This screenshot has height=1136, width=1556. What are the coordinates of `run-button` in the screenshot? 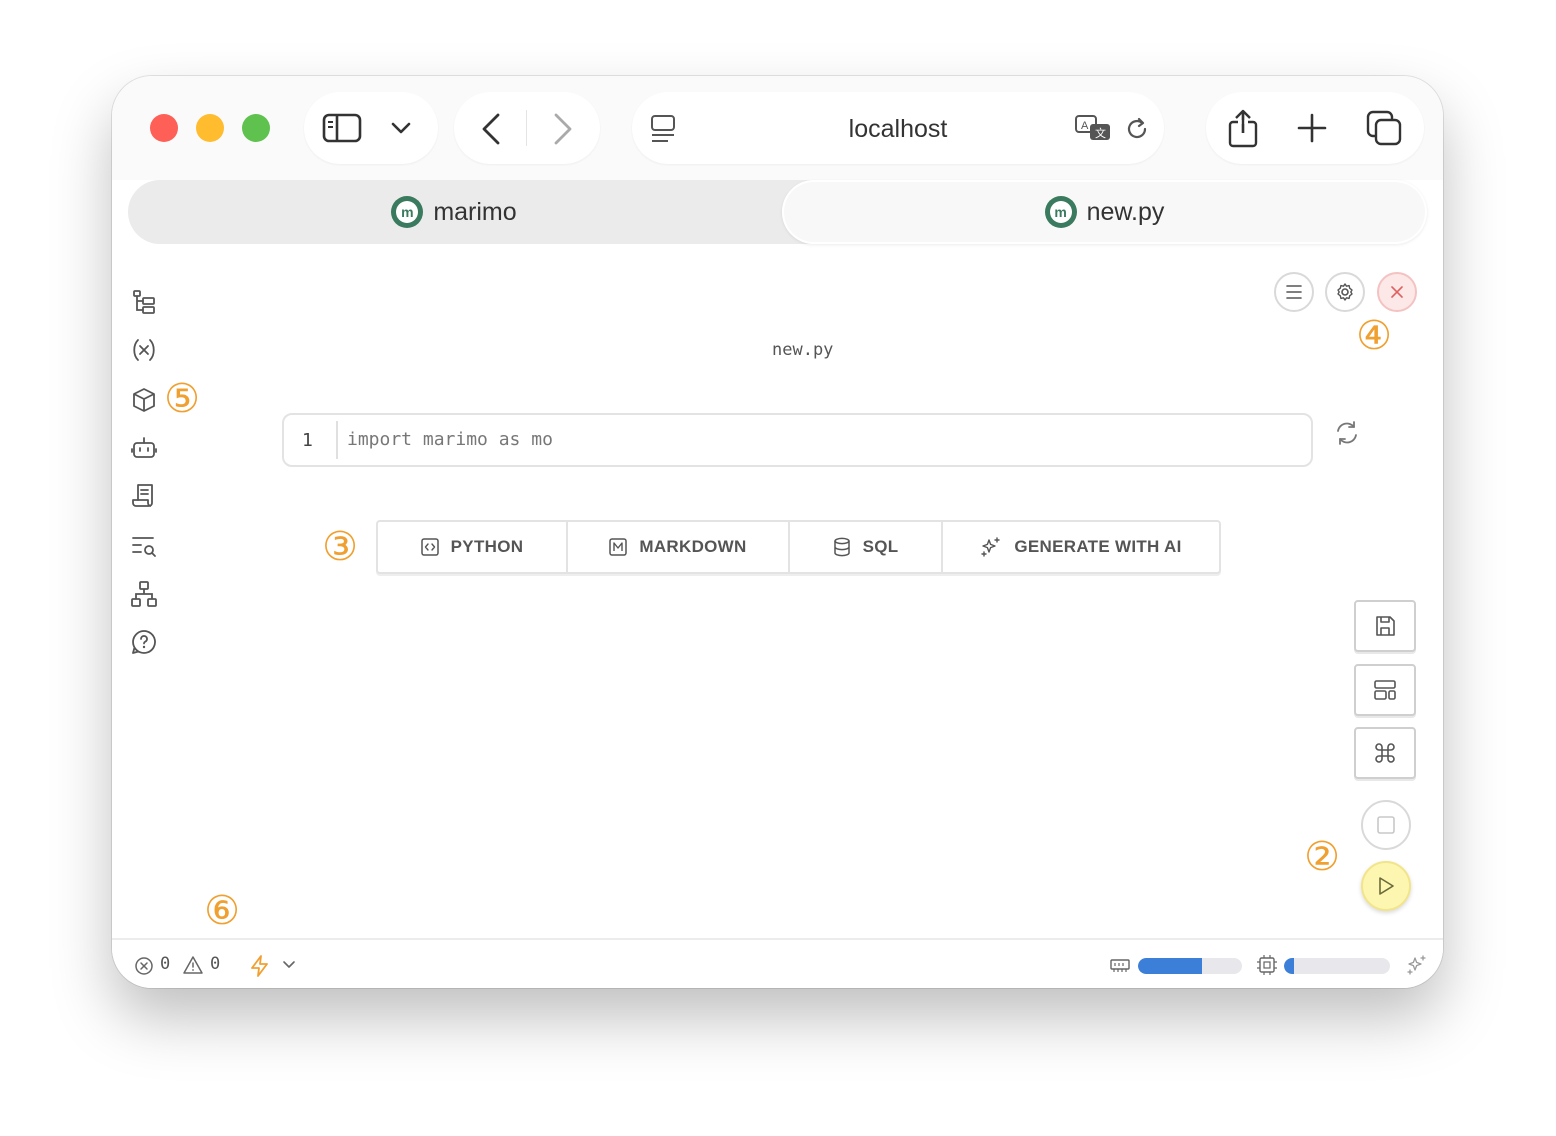 It's located at (1386, 886).